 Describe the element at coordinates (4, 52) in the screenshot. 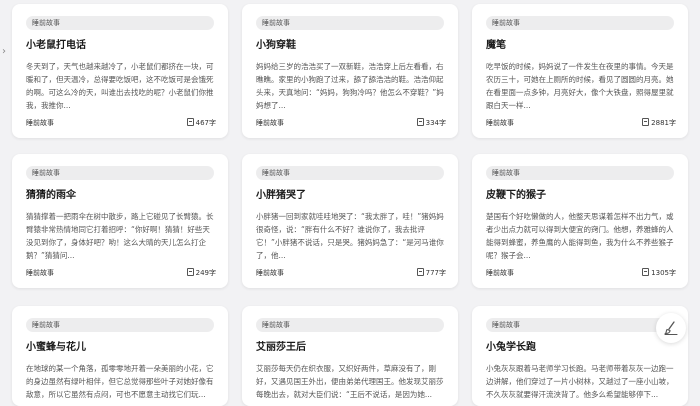

I see `expand-sidebar-arrow-icon: ›` at that location.